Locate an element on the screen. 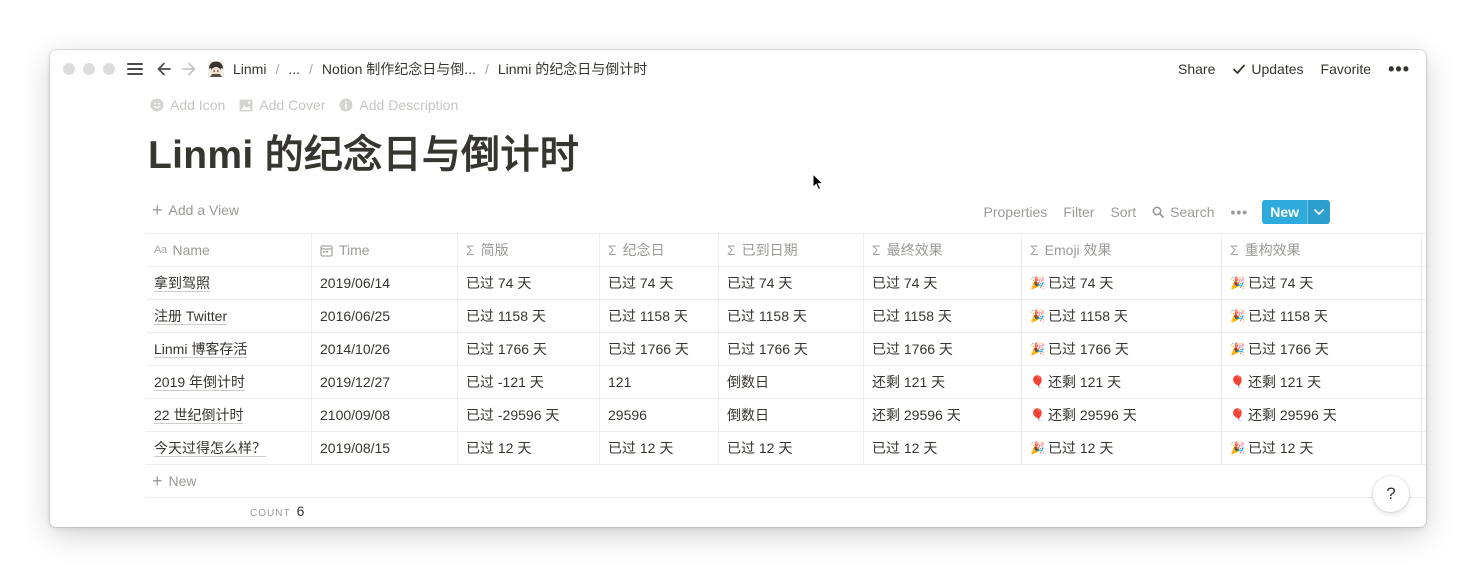 This screenshot has width=1476, height=577. cell-final: 还剩 29596 天 is located at coordinates (943, 415).